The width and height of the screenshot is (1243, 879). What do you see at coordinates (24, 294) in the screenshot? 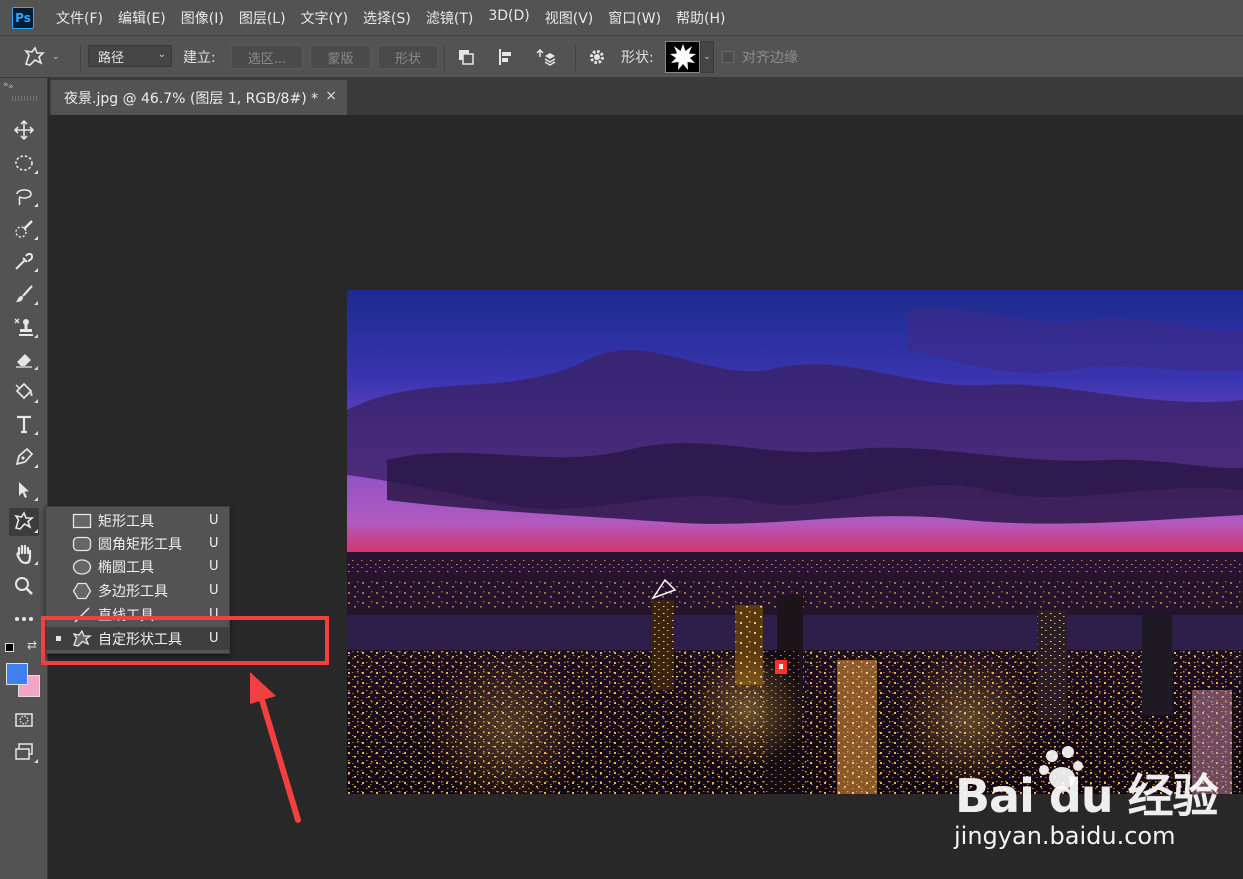
I see `brush-tool` at bounding box center [24, 294].